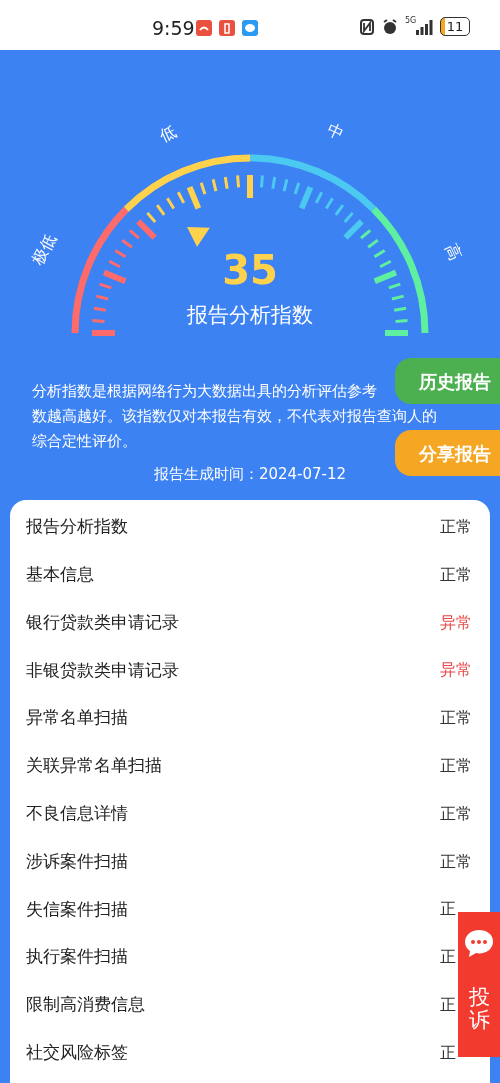  What do you see at coordinates (204, 391) in the screenshot?
I see `description-line: 分析指数是根据网络行为大数据出具的分析评估参考` at bounding box center [204, 391].